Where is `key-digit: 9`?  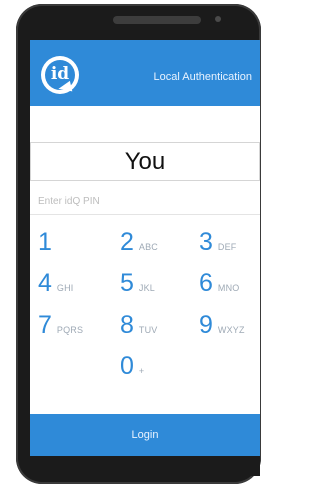 key-digit: 9 is located at coordinates (206, 325).